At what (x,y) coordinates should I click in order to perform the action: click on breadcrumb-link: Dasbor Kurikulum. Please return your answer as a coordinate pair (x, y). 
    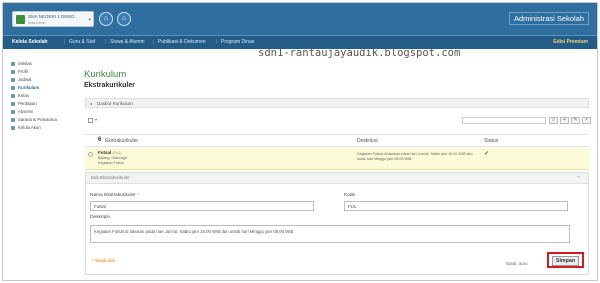
    Looking at the image, I should click on (115, 103).